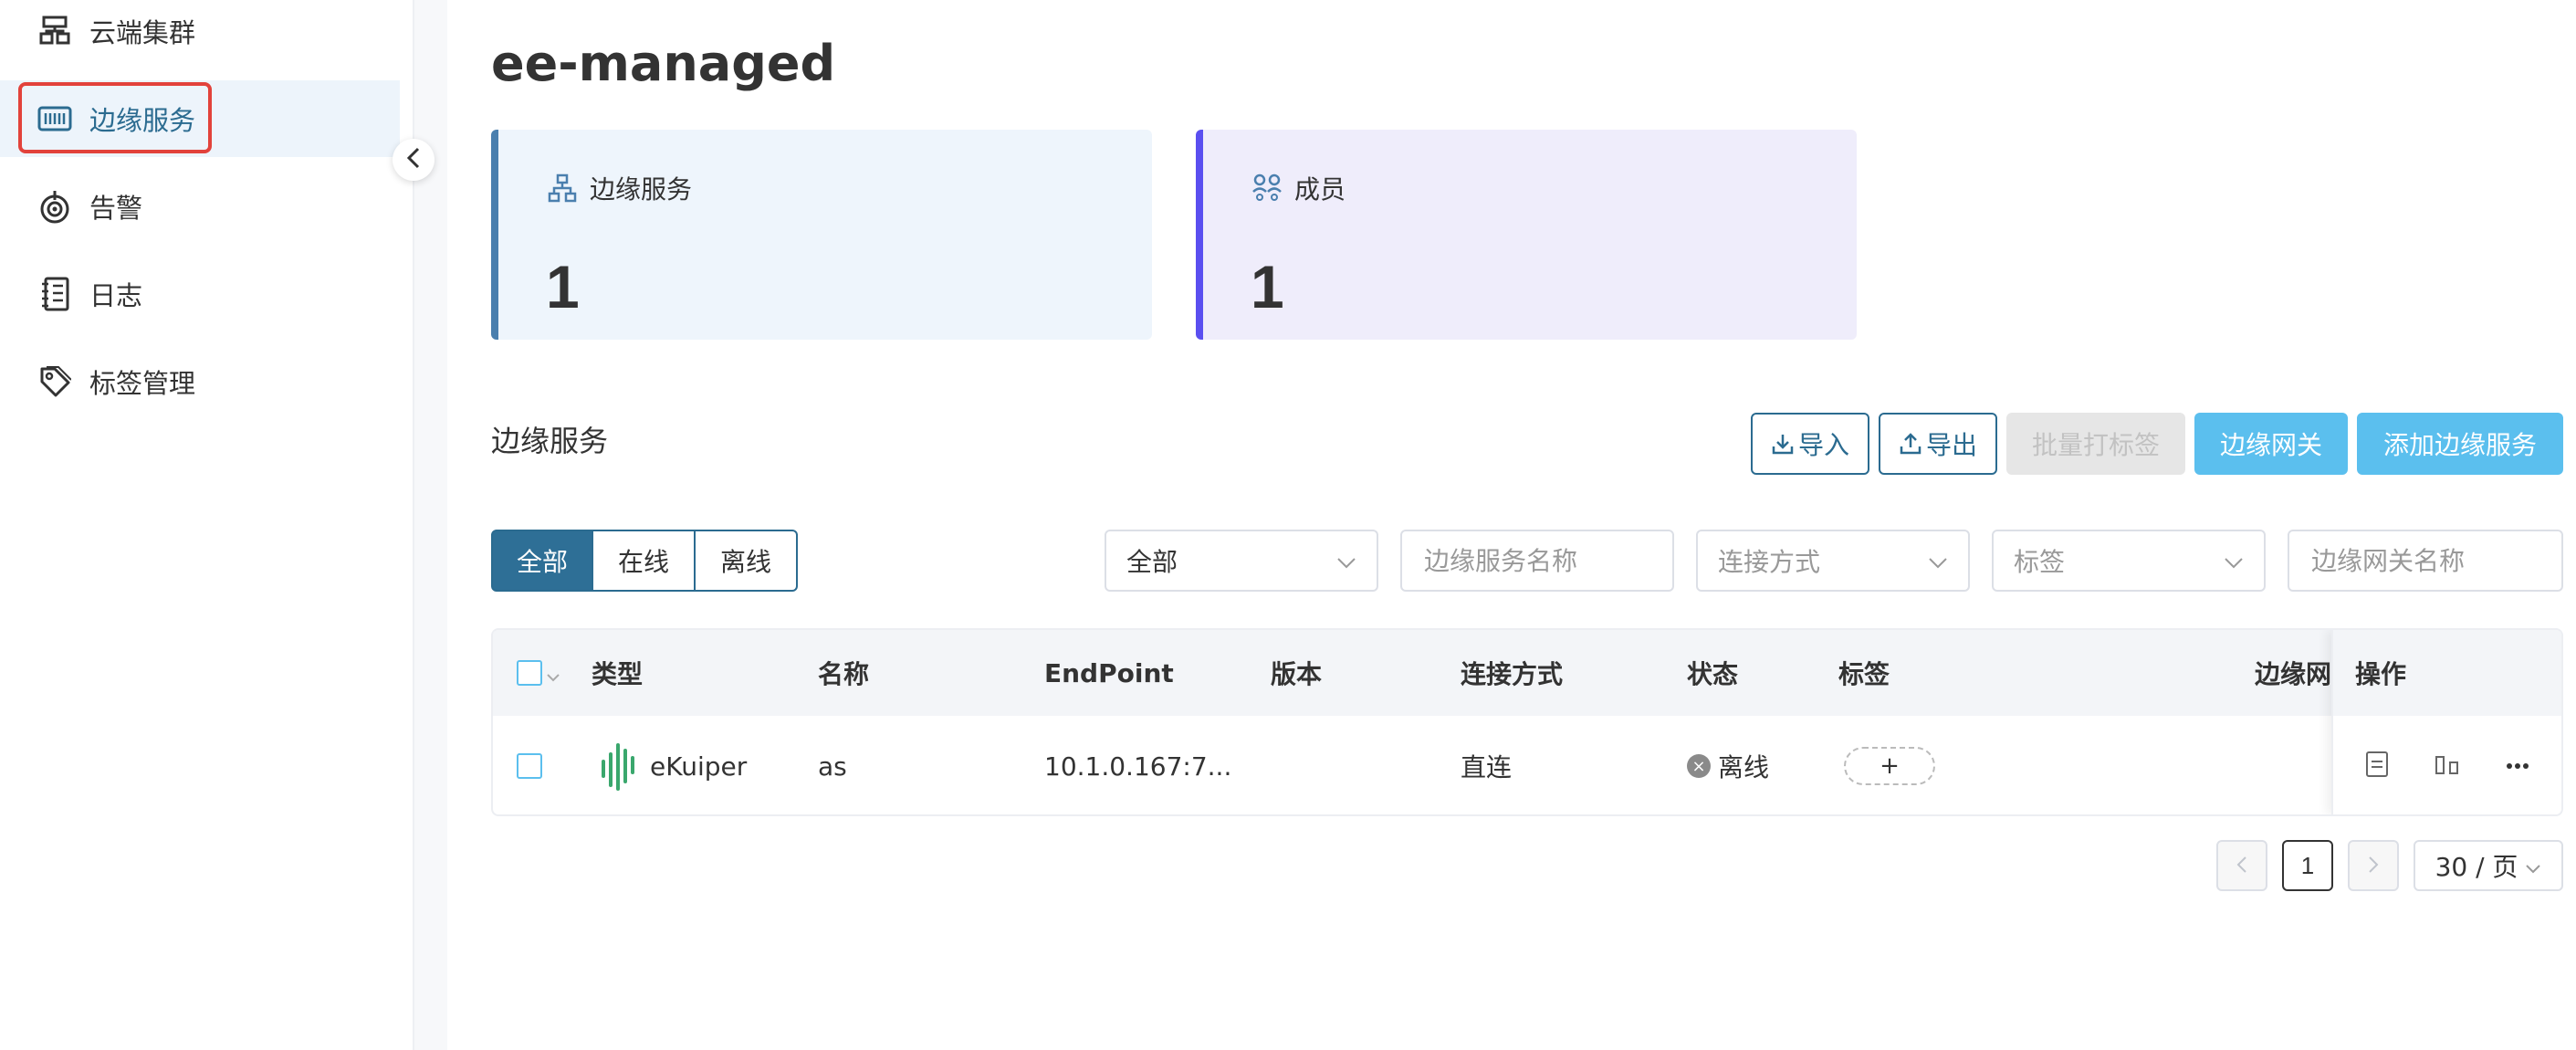  I want to click on col-name: 名称, so click(844, 674).